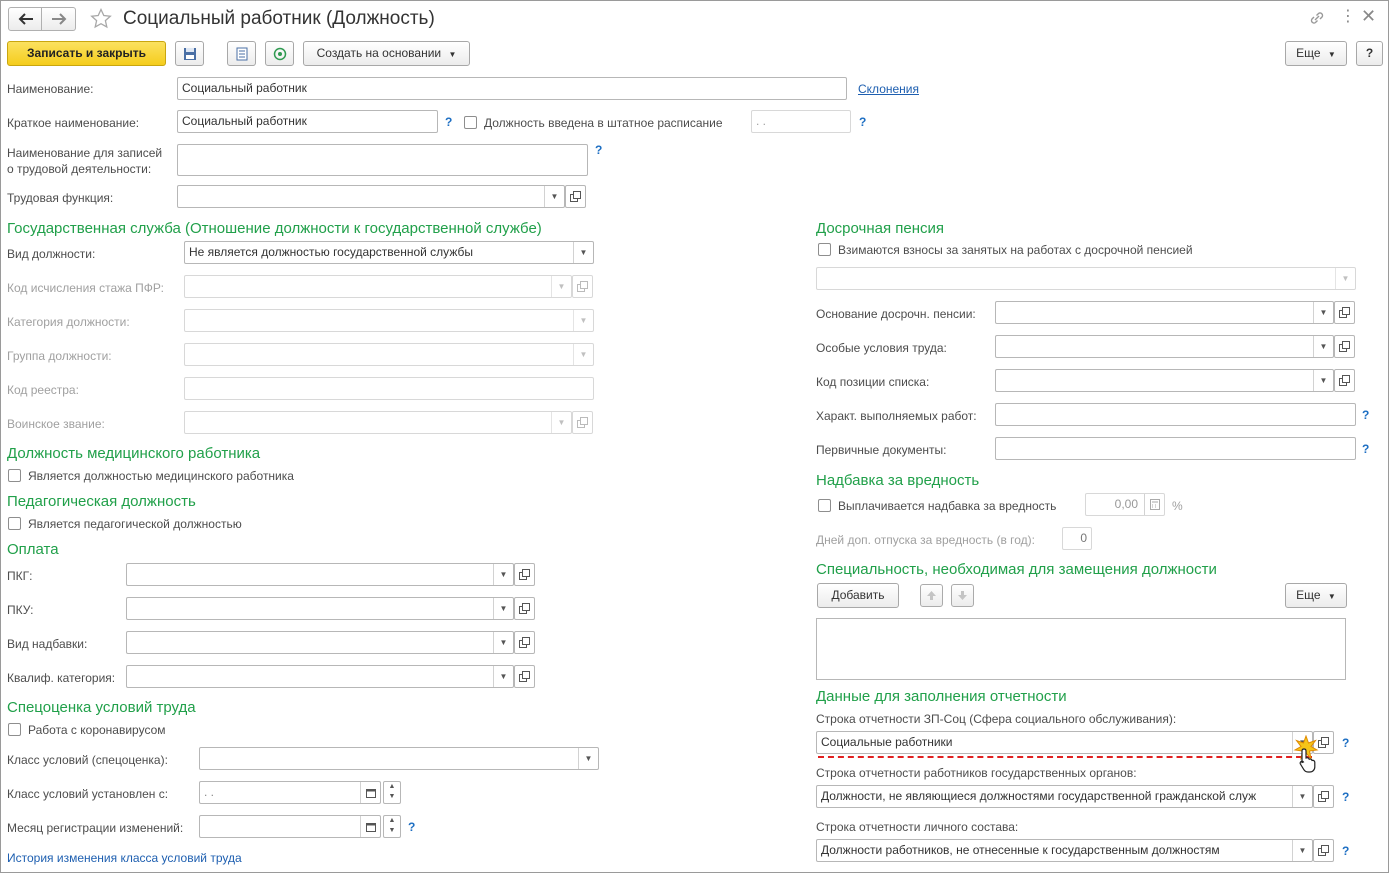 The image size is (1389, 873). What do you see at coordinates (1177, 506) in the screenshot?
I see `percent-sign: %` at bounding box center [1177, 506].